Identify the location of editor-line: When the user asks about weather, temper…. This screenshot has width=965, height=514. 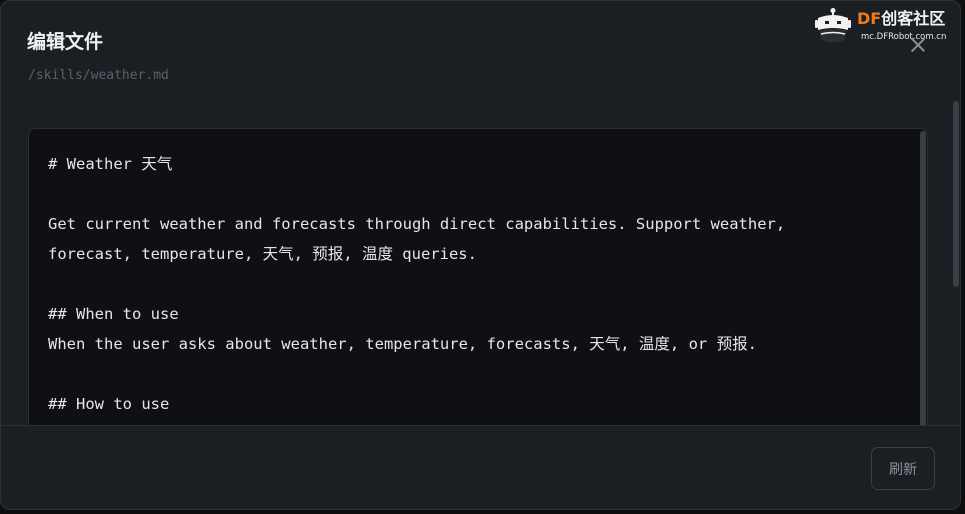
(402, 344).